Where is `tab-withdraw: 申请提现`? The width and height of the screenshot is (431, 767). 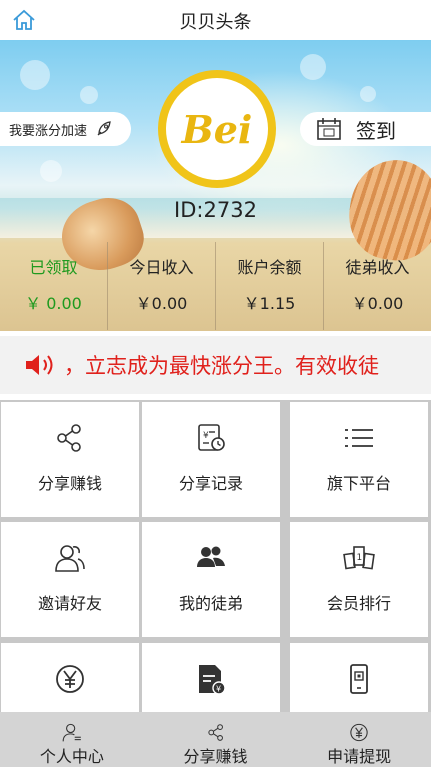
tab-withdraw: 申请提现 is located at coordinates (359, 739).